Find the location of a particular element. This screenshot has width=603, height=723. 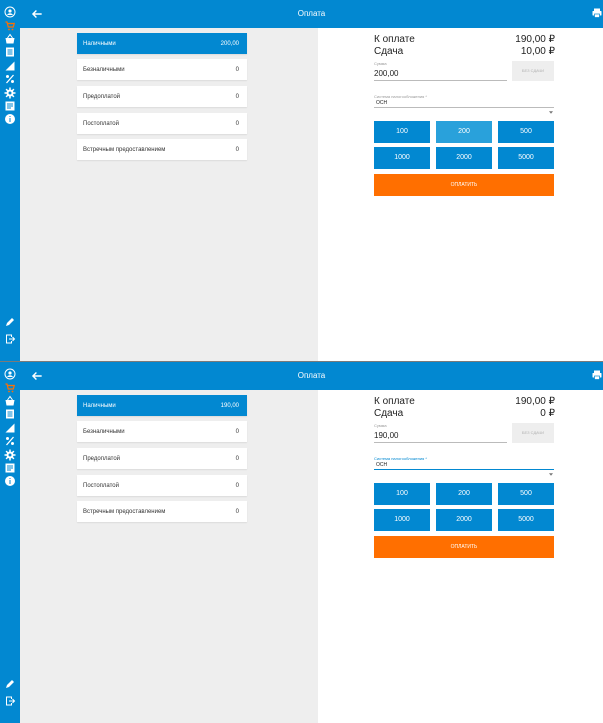

sum-input: 190,00 is located at coordinates (386, 435).